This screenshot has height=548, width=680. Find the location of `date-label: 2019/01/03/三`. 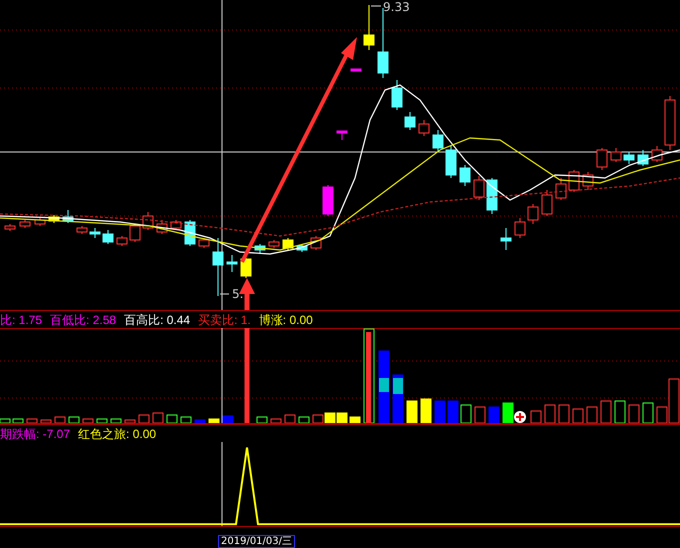

date-label: 2019/01/03/三 is located at coordinates (257, 541).